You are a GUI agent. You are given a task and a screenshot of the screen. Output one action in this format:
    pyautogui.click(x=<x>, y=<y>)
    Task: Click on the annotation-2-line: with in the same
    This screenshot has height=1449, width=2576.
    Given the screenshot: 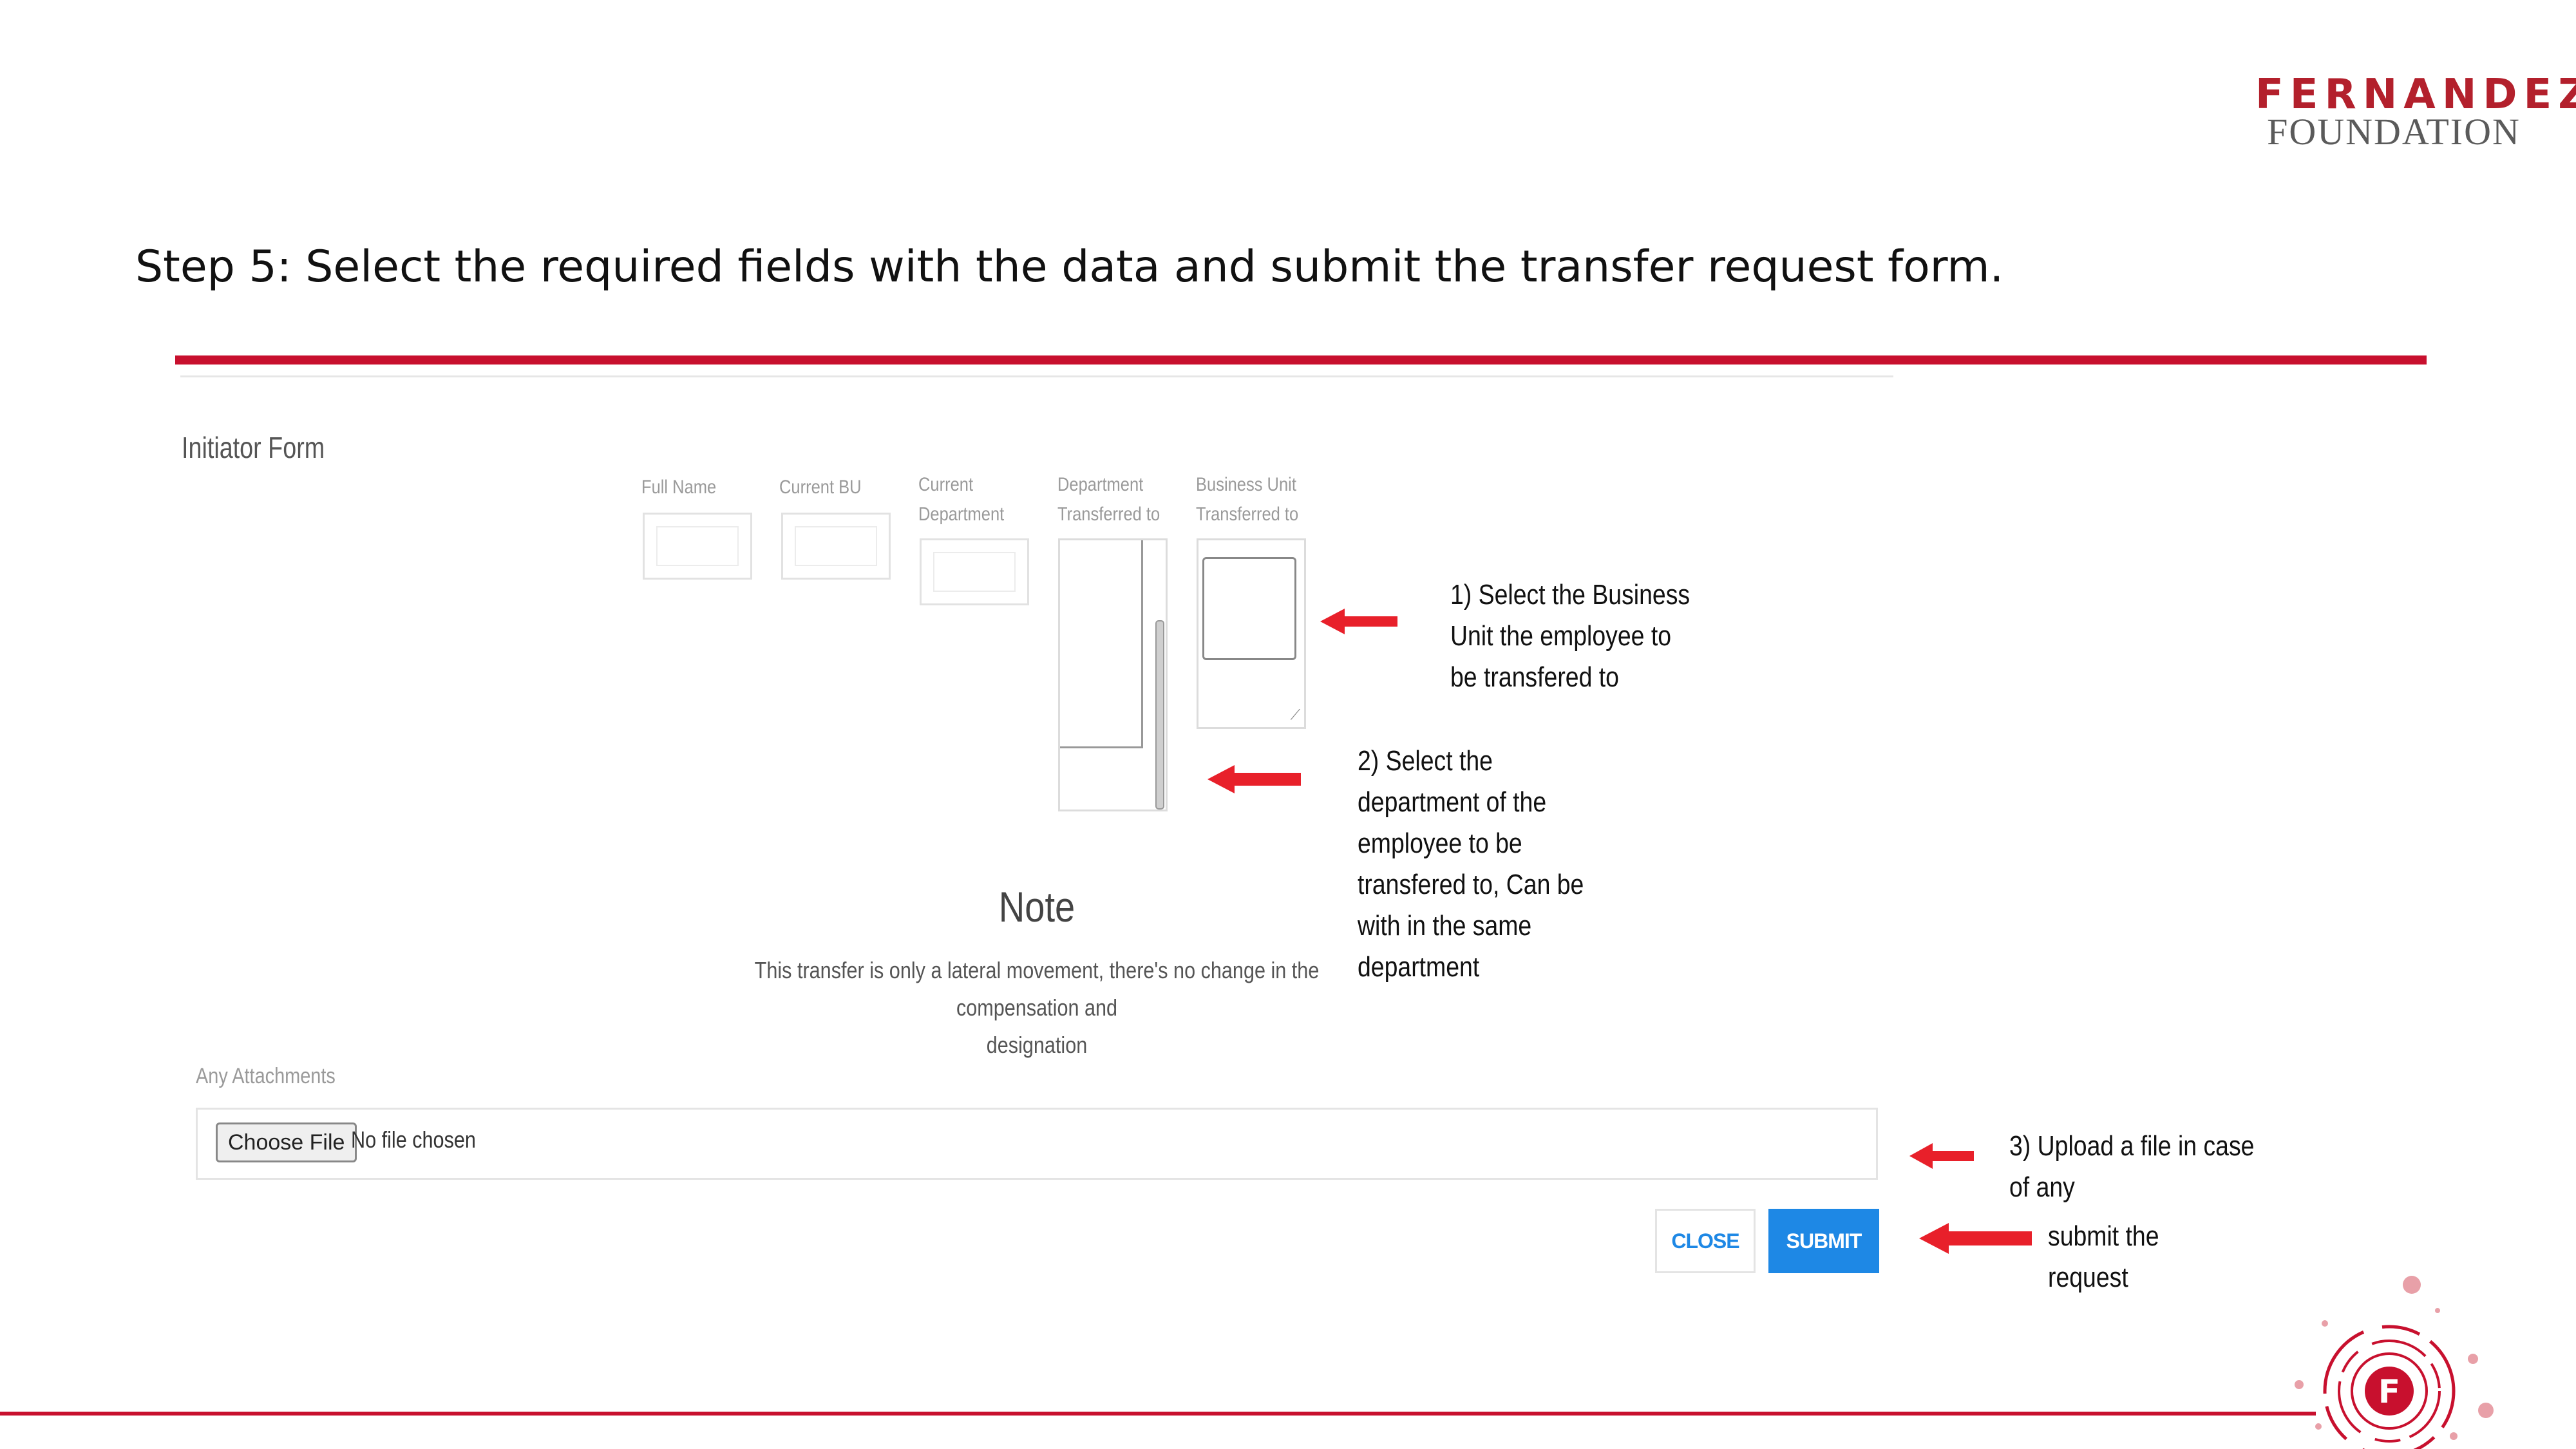 What is the action you would take?
    pyautogui.click(x=1445, y=926)
    